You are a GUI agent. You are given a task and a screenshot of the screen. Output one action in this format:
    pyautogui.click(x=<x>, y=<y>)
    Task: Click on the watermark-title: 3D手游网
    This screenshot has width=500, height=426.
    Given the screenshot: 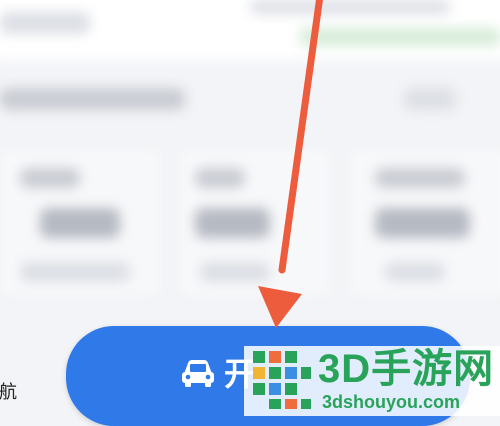 What is the action you would take?
    pyautogui.click(x=406, y=369)
    